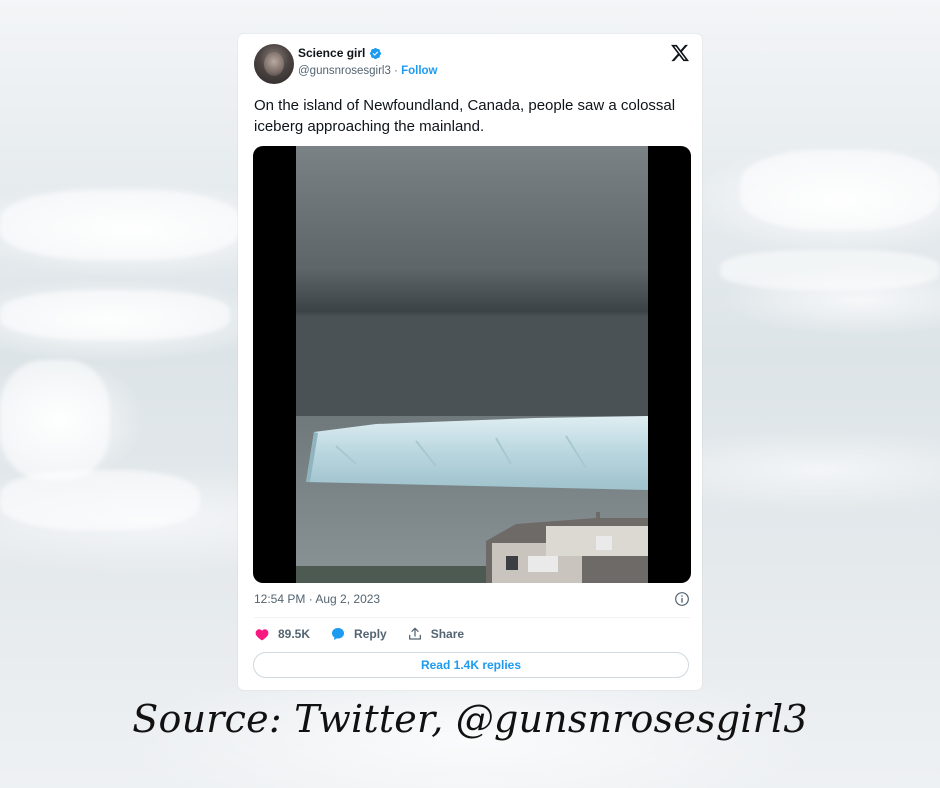  What do you see at coordinates (317, 599) in the screenshot?
I see `tweet-timestamp: 12:54 PM · Aug 2, 2023` at bounding box center [317, 599].